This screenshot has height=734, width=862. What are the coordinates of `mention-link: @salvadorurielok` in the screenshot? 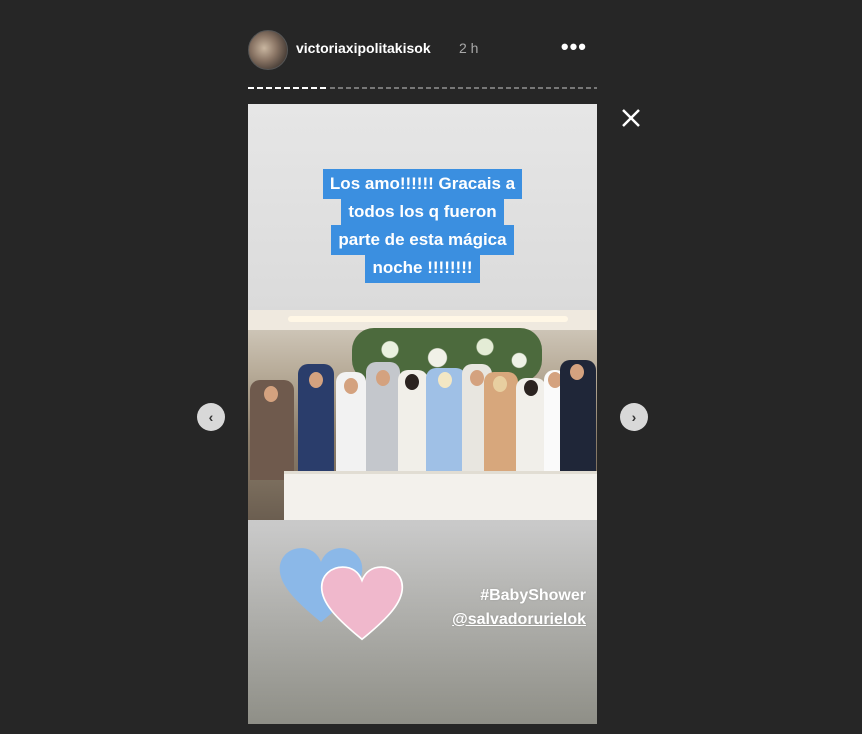 It's located at (501, 620).